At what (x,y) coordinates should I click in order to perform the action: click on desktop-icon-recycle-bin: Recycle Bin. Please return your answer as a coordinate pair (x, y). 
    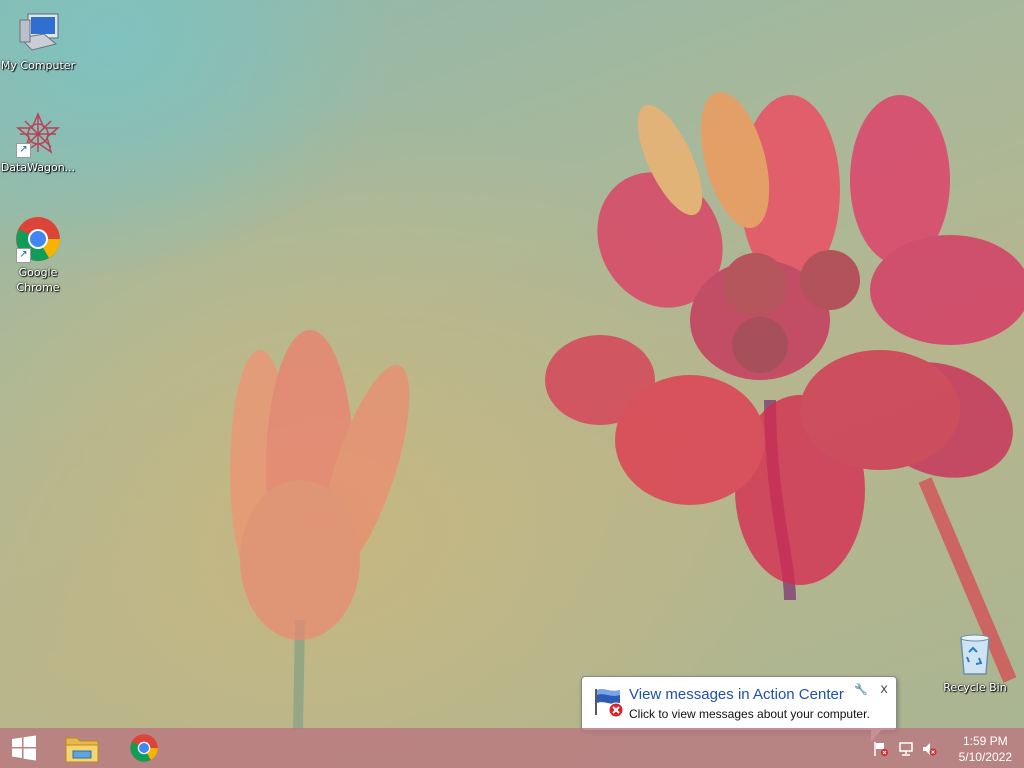
    Looking at the image, I should click on (975, 662).